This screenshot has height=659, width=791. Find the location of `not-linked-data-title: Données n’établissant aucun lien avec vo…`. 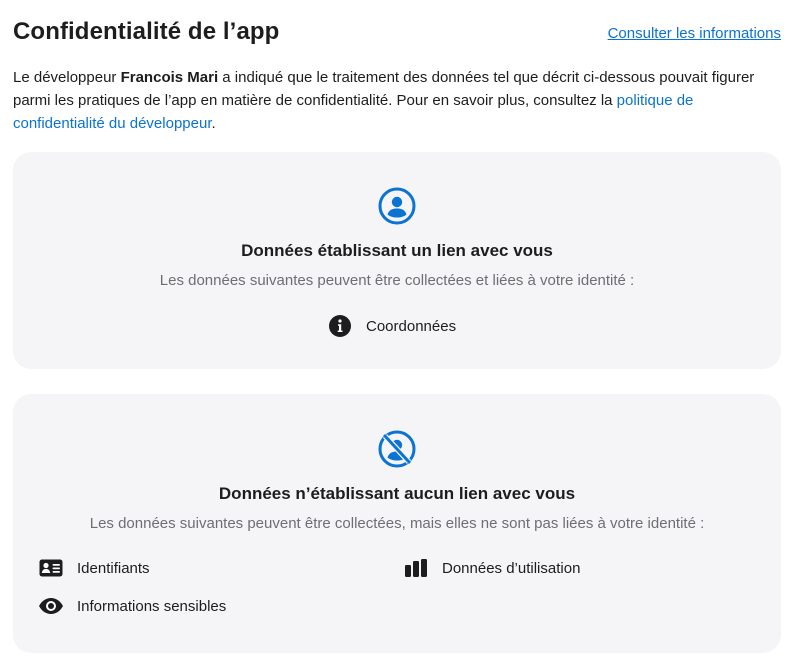

not-linked-data-title: Données n’établissant aucun lien avec vo… is located at coordinates (397, 493).